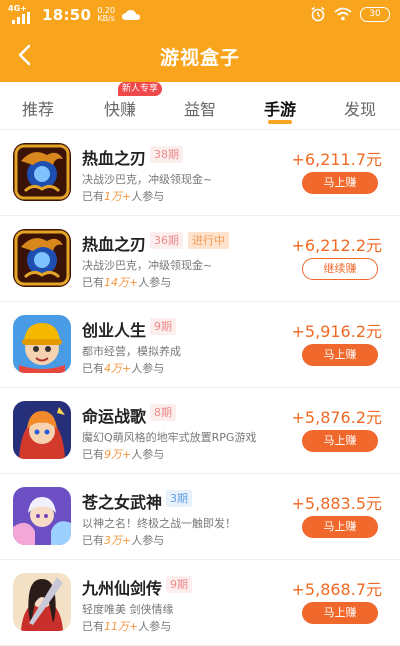  What do you see at coordinates (42, 430) in the screenshot?
I see `fantasy-hero-game-icon` at bounding box center [42, 430].